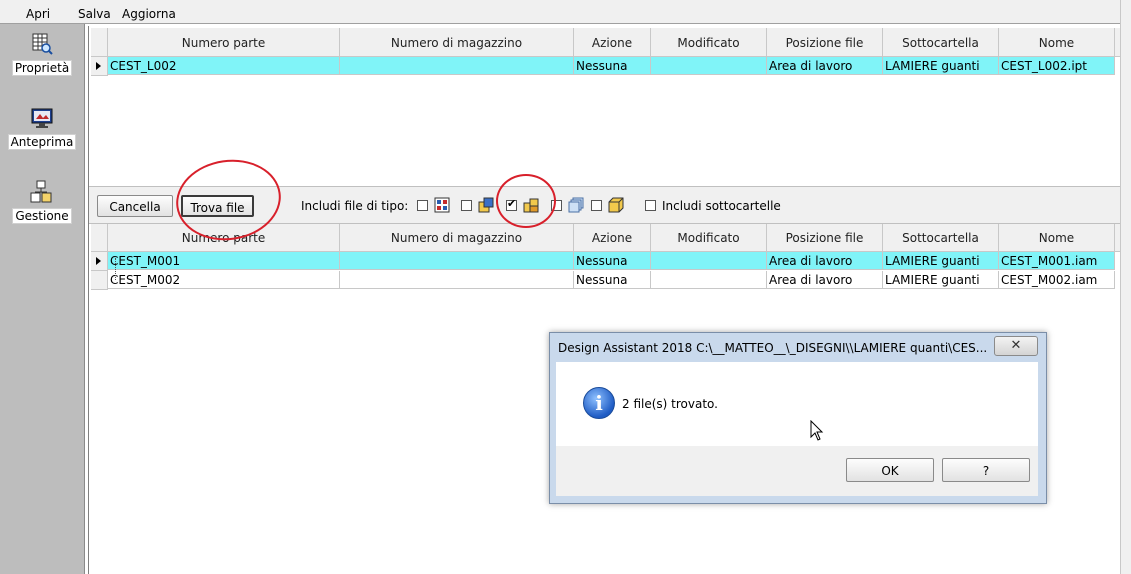 The image size is (1131, 574). What do you see at coordinates (94, 14) in the screenshot?
I see `save-button: Salva` at bounding box center [94, 14].